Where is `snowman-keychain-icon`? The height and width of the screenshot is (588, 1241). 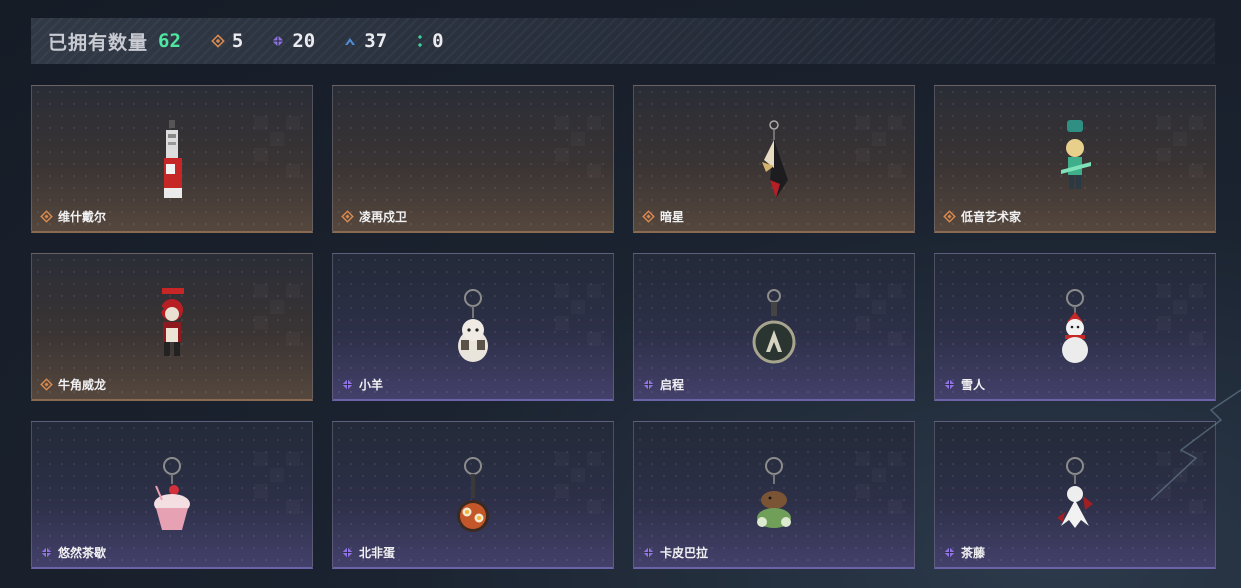
snowman-keychain-icon is located at coordinates (1075, 326).